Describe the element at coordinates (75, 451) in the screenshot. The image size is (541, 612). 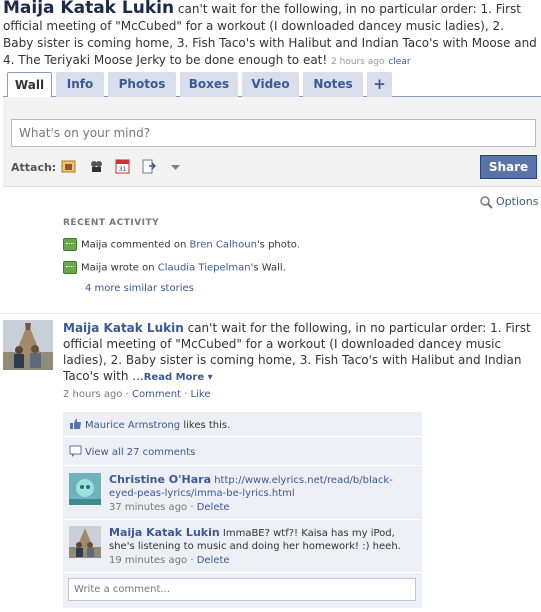
I see `comment-bubble-icon` at that location.